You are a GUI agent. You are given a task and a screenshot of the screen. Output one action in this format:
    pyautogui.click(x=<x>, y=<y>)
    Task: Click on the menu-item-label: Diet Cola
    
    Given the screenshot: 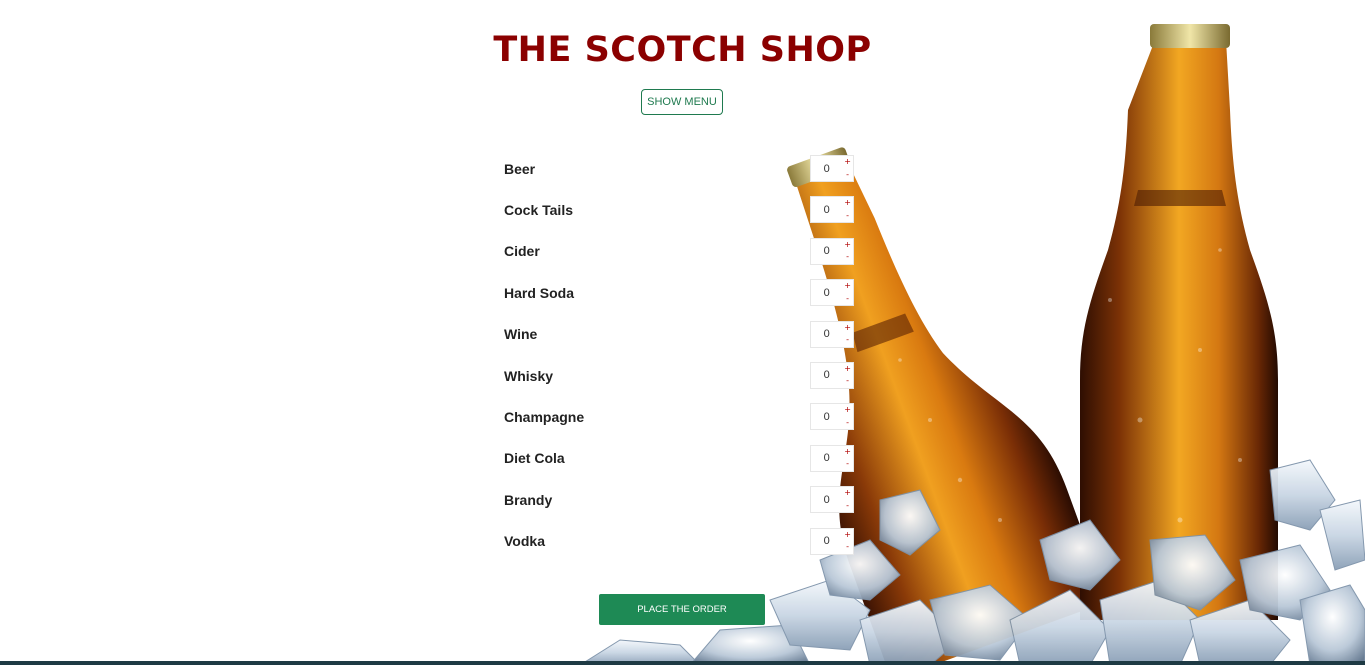 What is the action you would take?
    pyautogui.click(x=534, y=458)
    